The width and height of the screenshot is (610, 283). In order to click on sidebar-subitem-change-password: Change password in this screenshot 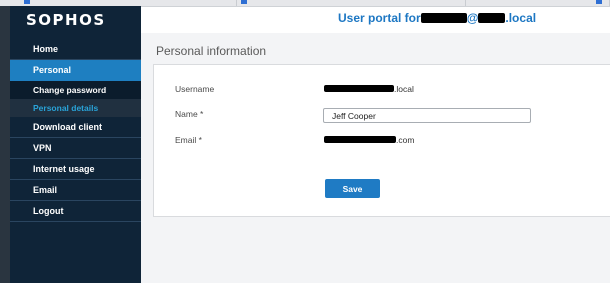, I will do `click(75, 90)`.